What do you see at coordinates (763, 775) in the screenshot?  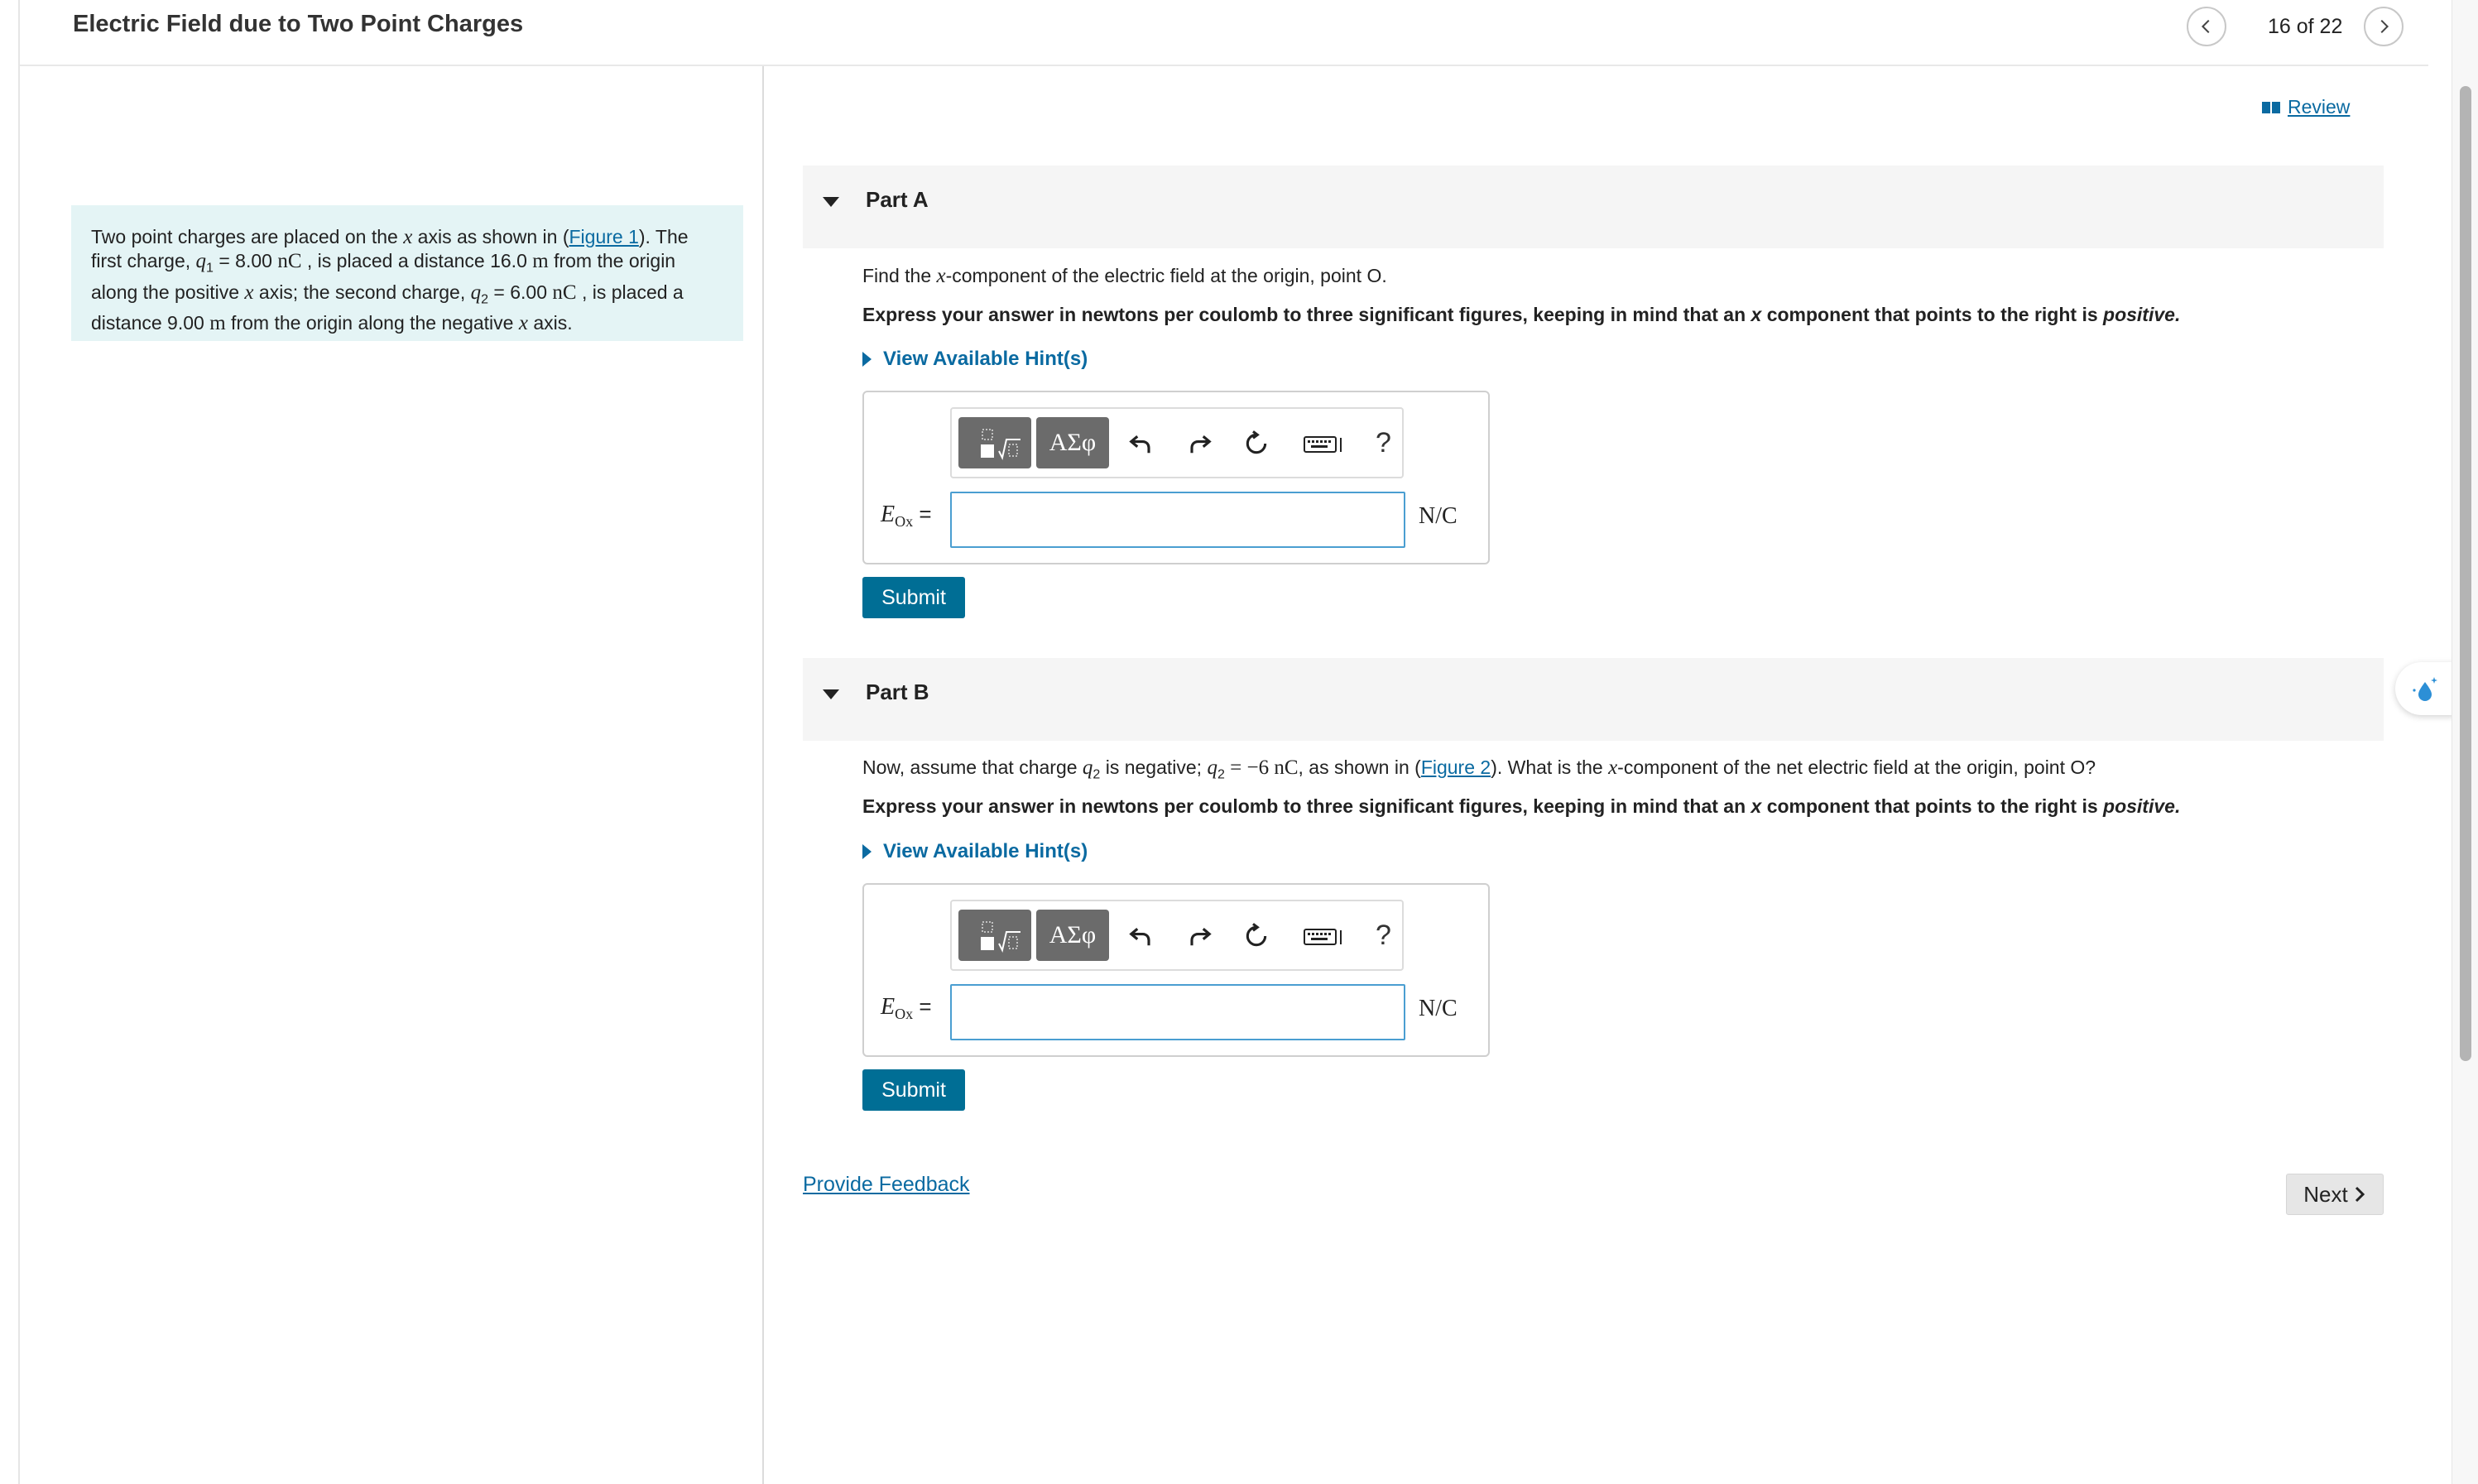 I see `panel-divider` at bounding box center [763, 775].